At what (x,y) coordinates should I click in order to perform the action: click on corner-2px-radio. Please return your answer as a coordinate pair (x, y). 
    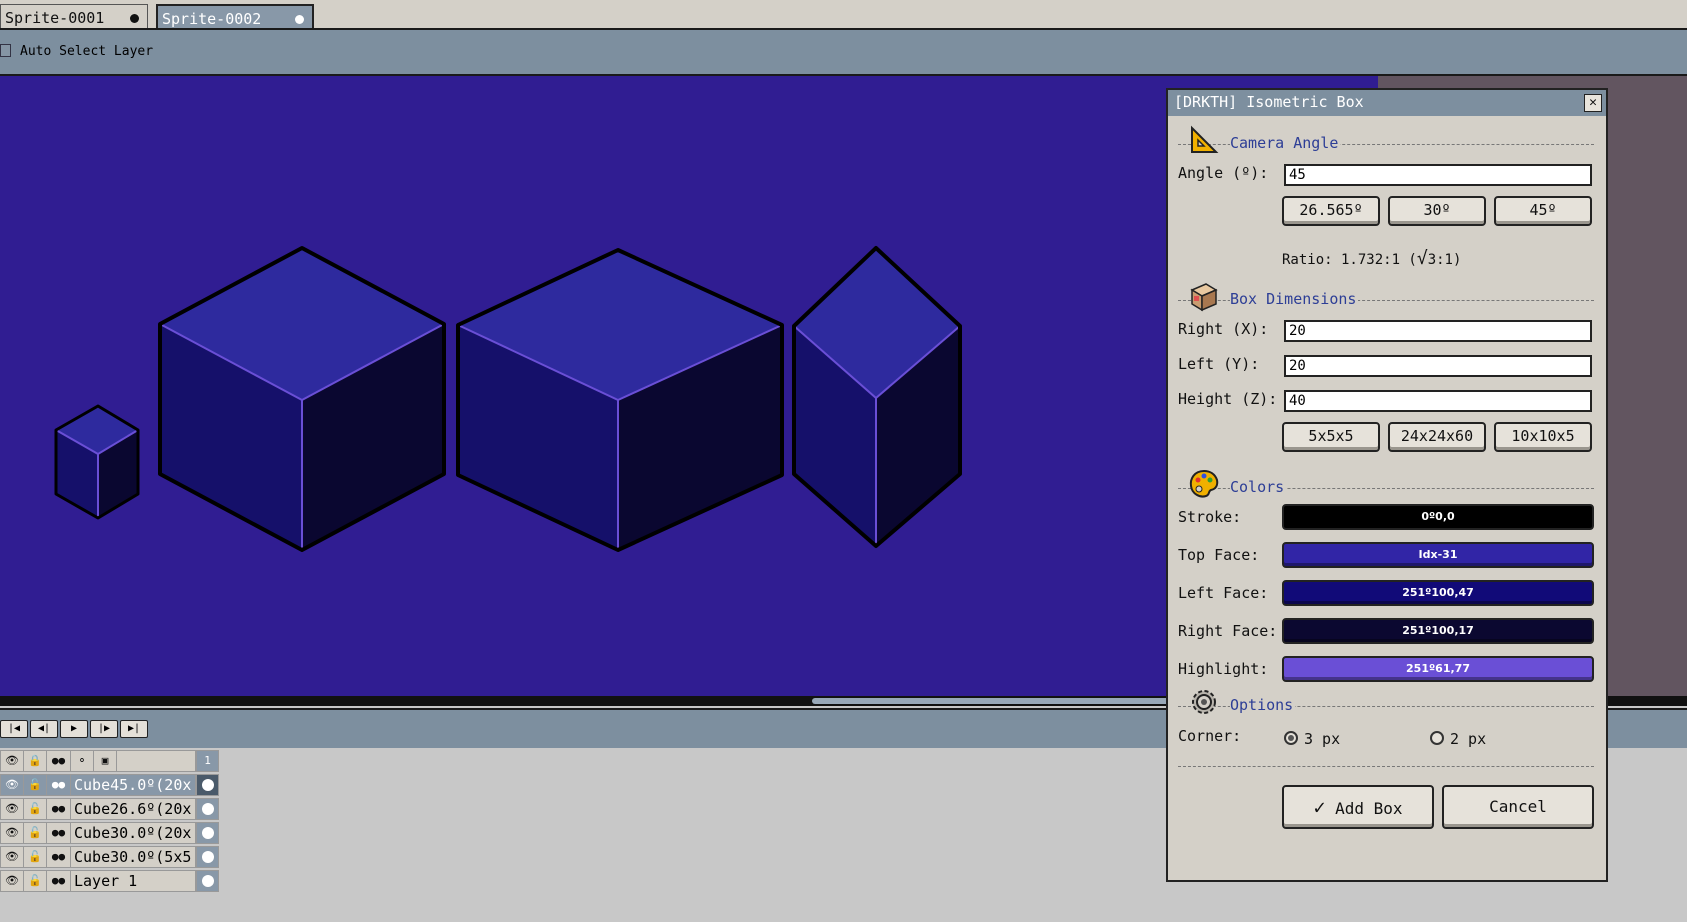
    Looking at the image, I should click on (1437, 738).